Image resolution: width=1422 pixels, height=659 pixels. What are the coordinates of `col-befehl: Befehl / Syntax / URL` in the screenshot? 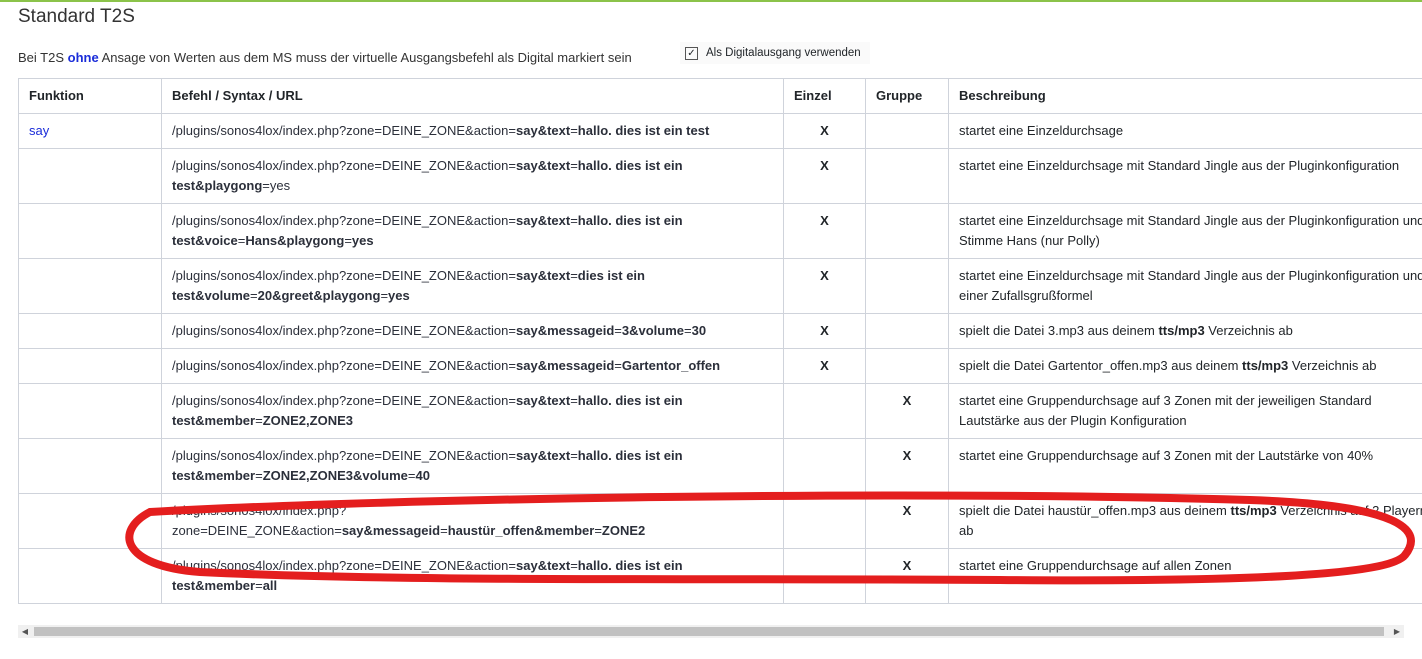 It's located at (472, 96).